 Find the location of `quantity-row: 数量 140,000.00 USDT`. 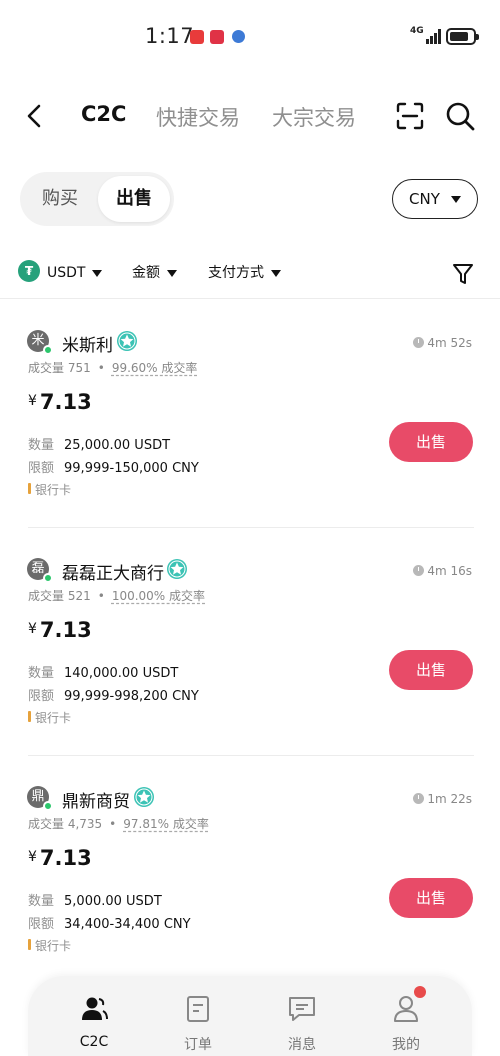

quantity-row: 数量 140,000.00 USDT is located at coordinates (103, 671).